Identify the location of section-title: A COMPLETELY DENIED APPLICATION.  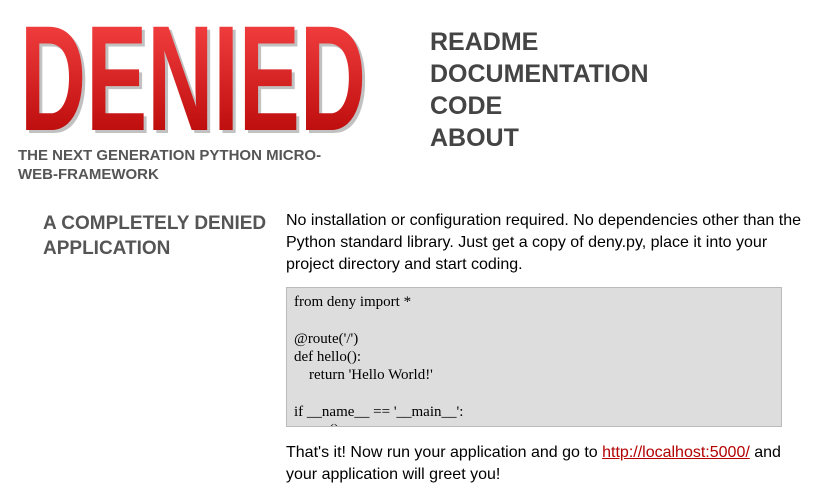
(155, 236).